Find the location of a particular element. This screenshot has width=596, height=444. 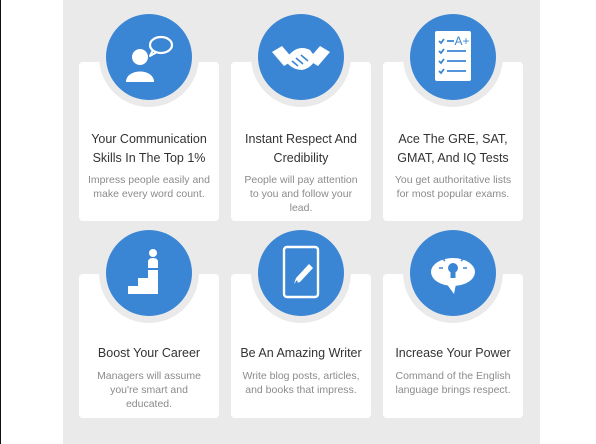

person-speech-icon is located at coordinates (149, 57).